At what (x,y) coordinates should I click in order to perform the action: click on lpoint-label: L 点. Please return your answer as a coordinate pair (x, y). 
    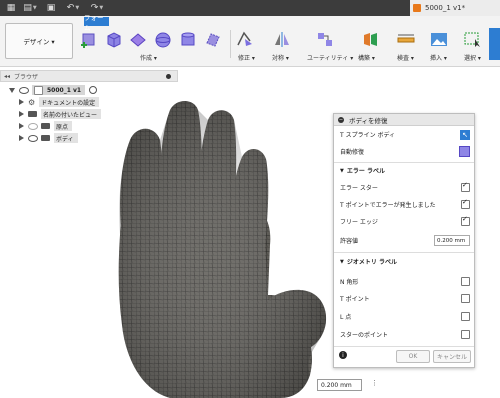
    Looking at the image, I should click on (346, 317).